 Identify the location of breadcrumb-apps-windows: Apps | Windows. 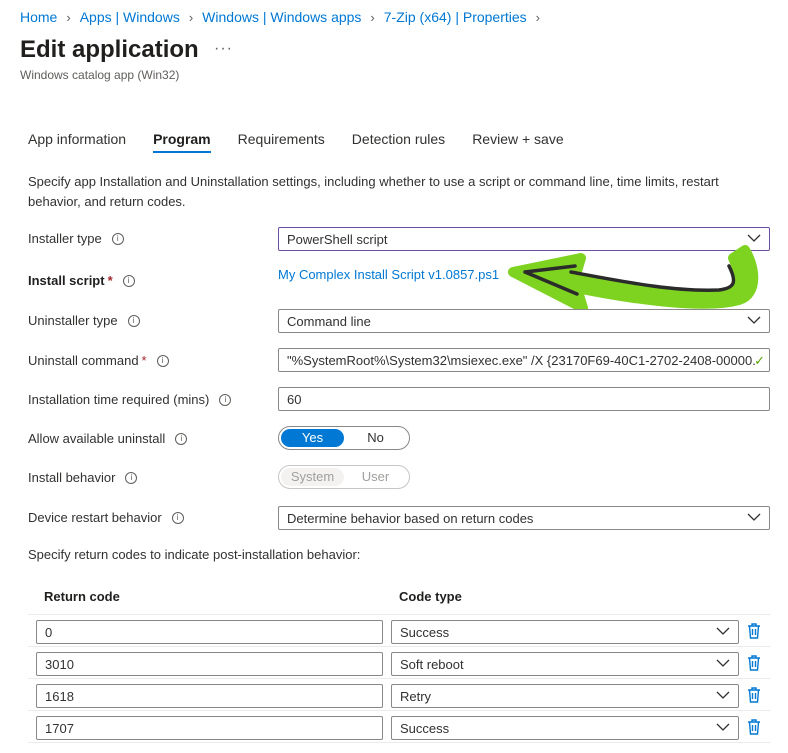
(130, 17).